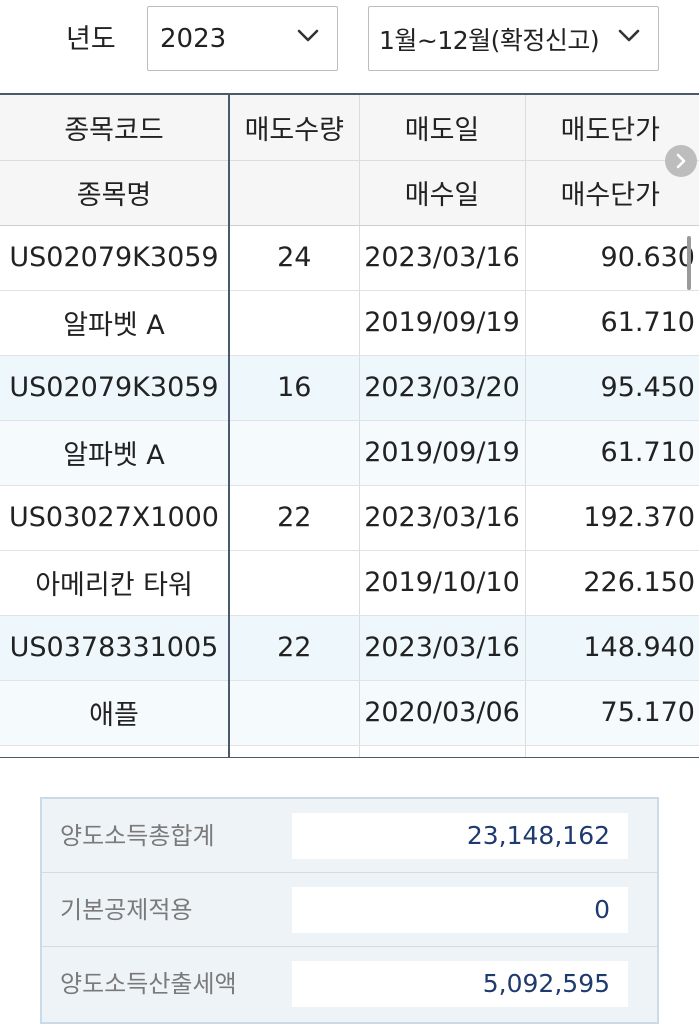 This screenshot has height=1024, width=699. Describe the element at coordinates (460, 836) in the screenshot. I see `summary-value: 23,148,162` at that location.